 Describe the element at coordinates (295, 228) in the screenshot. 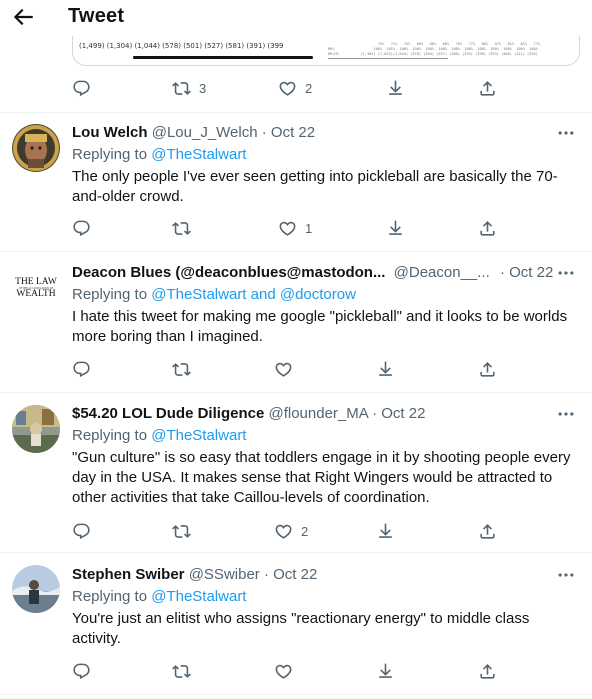

I see `like-button: 1` at that location.